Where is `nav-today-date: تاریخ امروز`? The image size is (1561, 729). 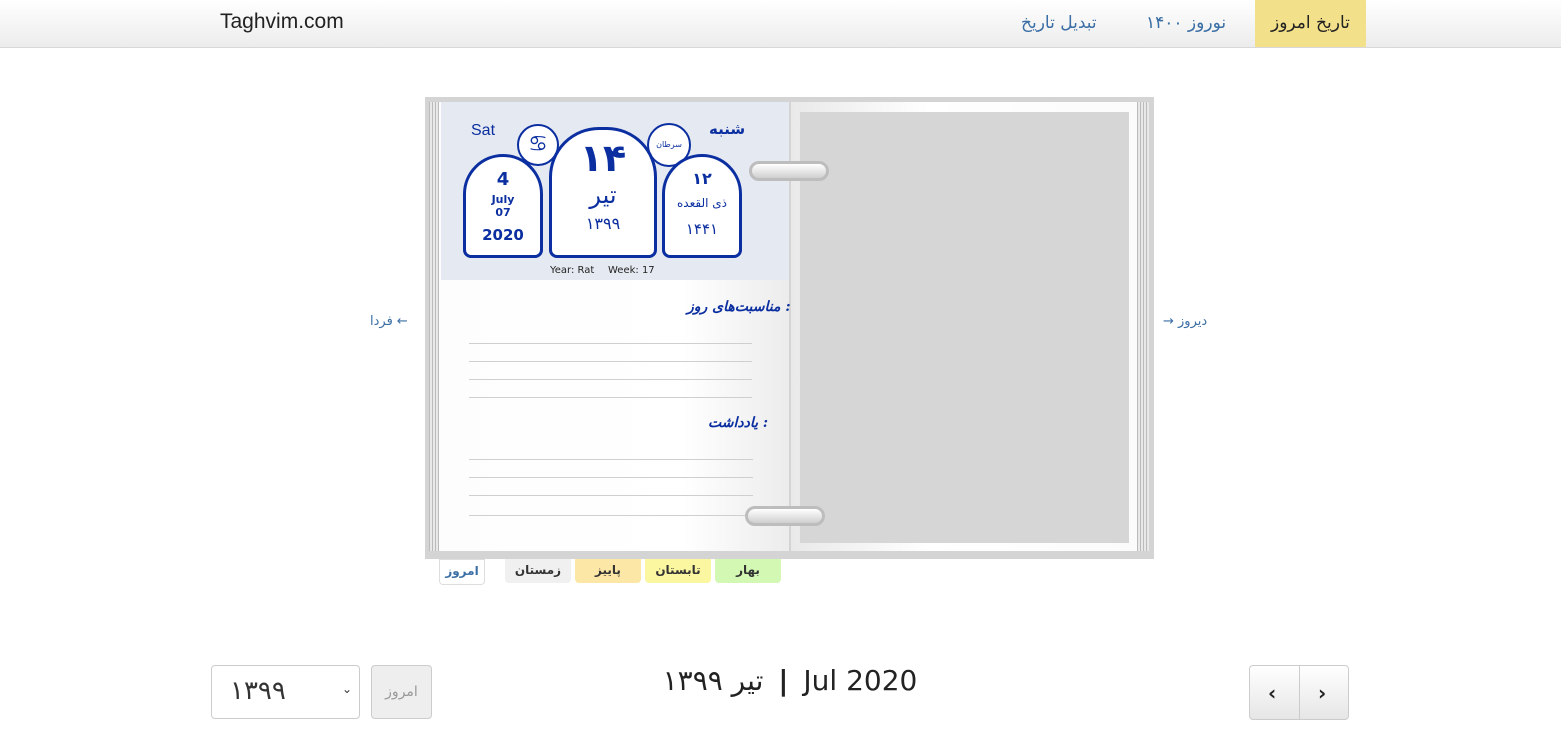 nav-today-date: تاریخ امروز is located at coordinates (1310, 23).